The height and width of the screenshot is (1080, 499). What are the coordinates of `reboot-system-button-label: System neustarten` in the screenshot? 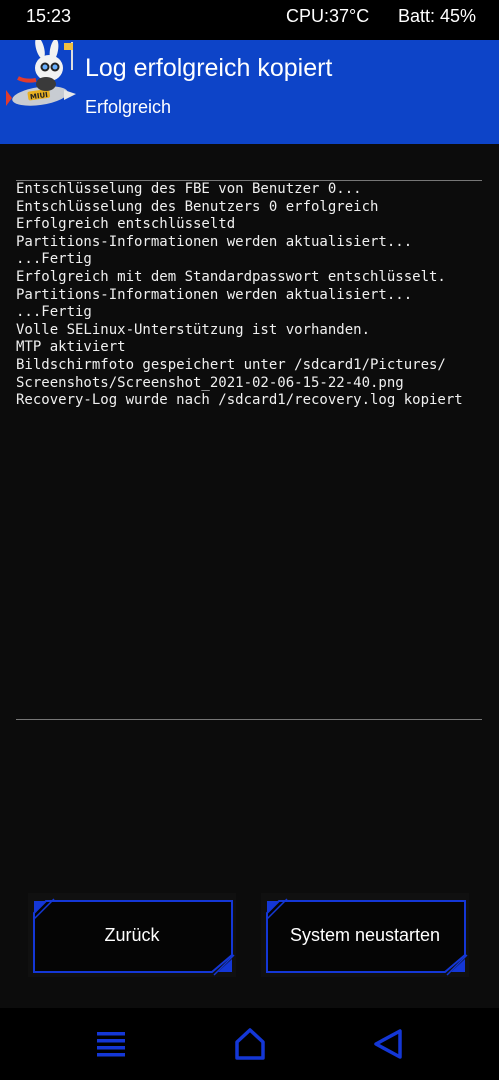 It's located at (365, 934).